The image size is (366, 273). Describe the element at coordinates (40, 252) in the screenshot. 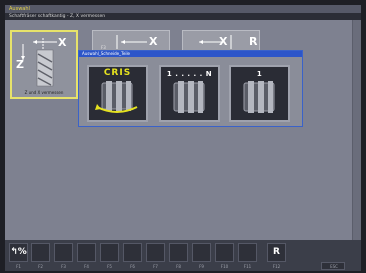

I see `softkey-f2` at that location.